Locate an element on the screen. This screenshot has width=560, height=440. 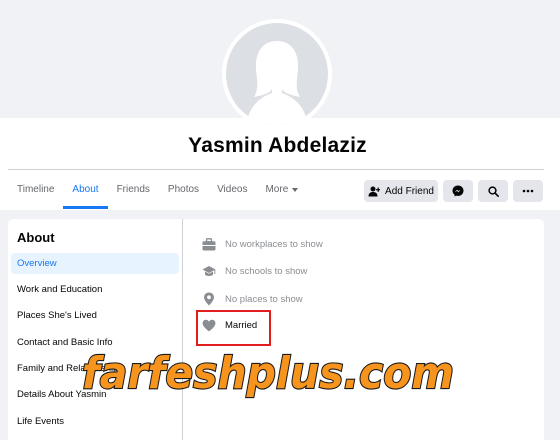
ellipsis-icon is located at coordinates (528, 191).